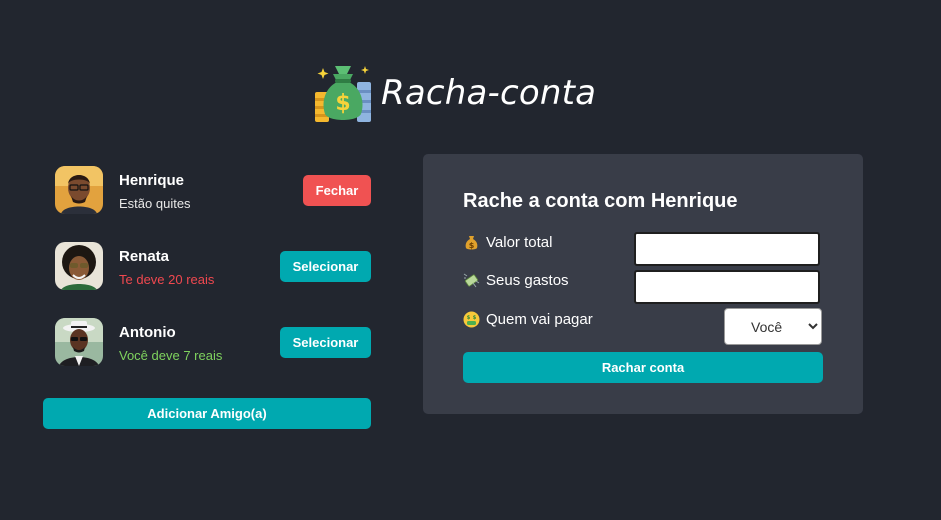 Image resolution: width=941 pixels, height=520 pixels. What do you see at coordinates (539, 319) in the screenshot?
I see `payer-text: Quem vai pagar` at bounding box center [539, 319].